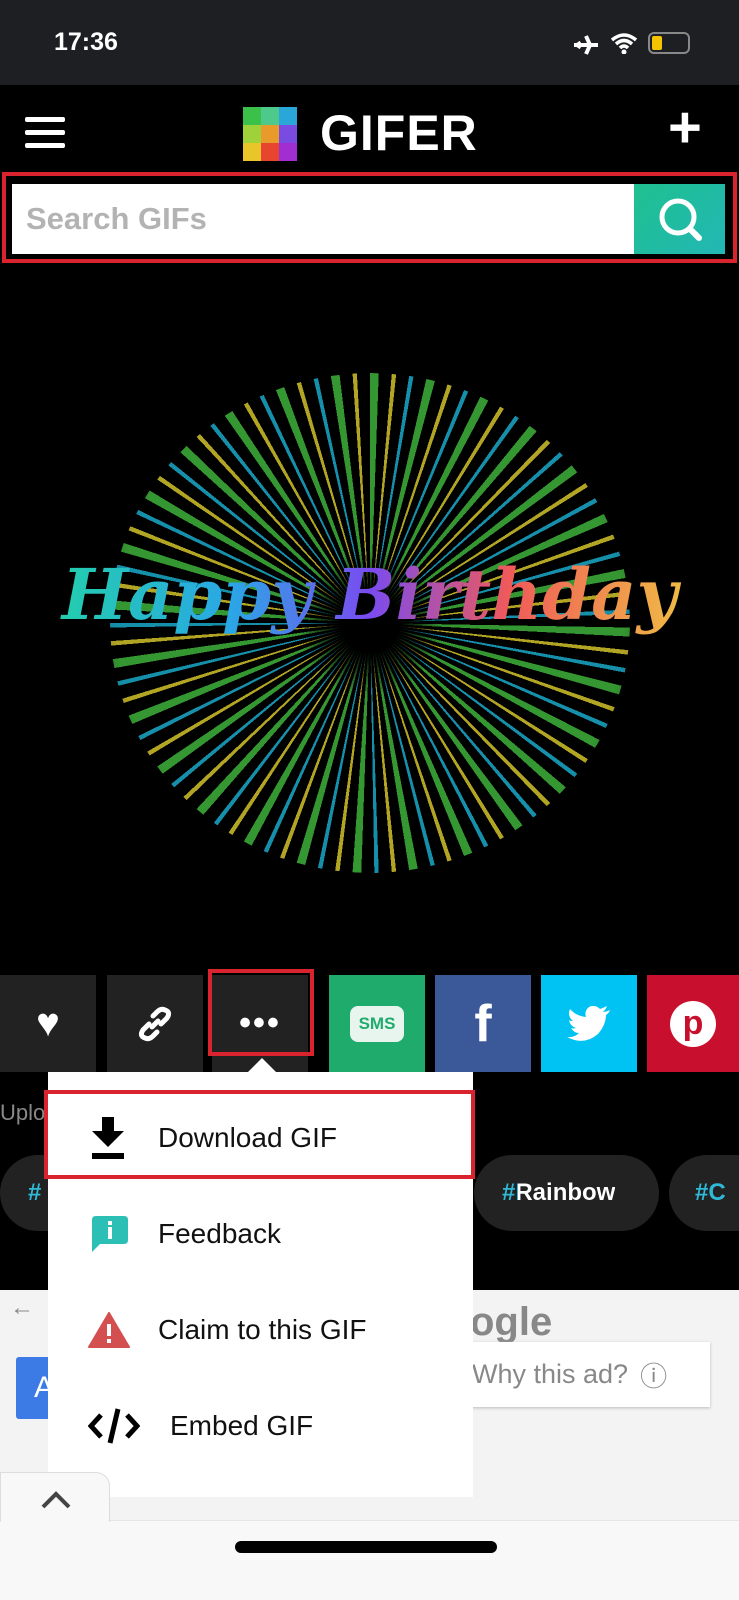  What do you see at coordinates (550, 1374) in the screenshot?
I see `why-this-ad-label: Why this ad?` at bounding box center [550, 1374].